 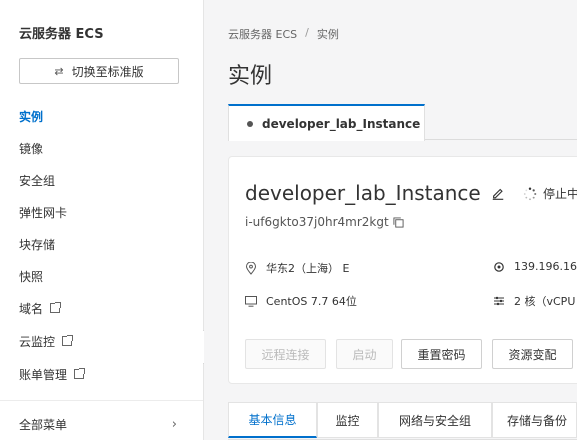 What do you see at coordinates (250, 123) in the screenshot?
I see `tab-status-dot` at bounding box center [250, 123].